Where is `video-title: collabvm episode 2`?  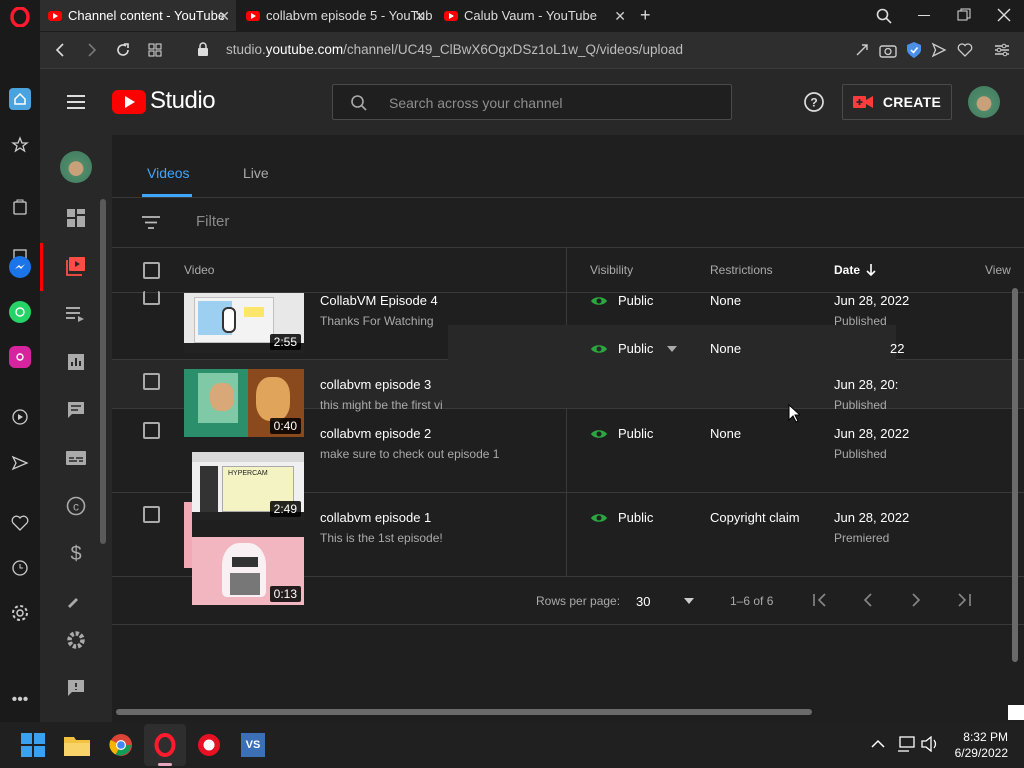
video-title: collabvm episode 2 is located at coordinates (375, 433).